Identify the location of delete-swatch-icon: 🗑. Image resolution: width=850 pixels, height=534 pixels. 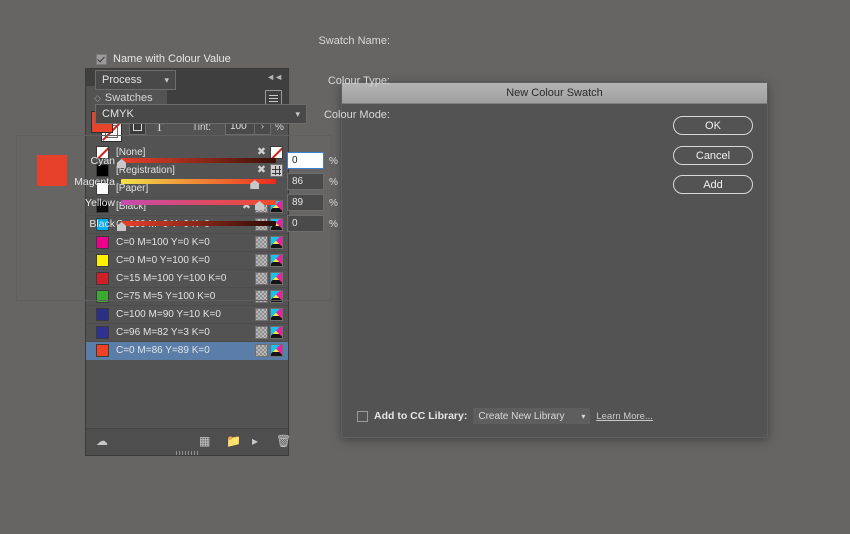
(283, 441).